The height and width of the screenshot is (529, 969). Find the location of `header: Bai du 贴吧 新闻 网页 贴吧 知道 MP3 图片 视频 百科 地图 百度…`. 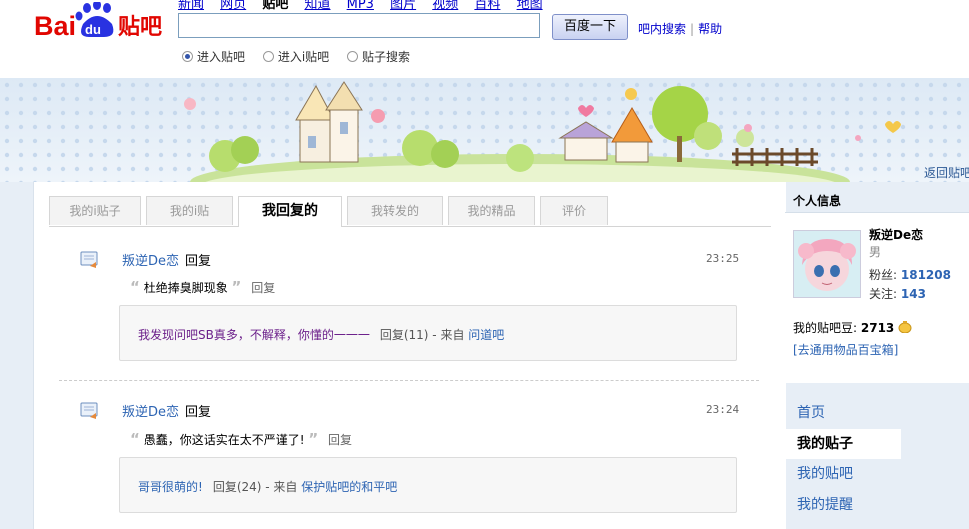

header: Bai du 贴吧 新闻 网页 贴吧 知道 MP3 图片 视频 百科 地图 百度… is located at coordinates (484, 39).